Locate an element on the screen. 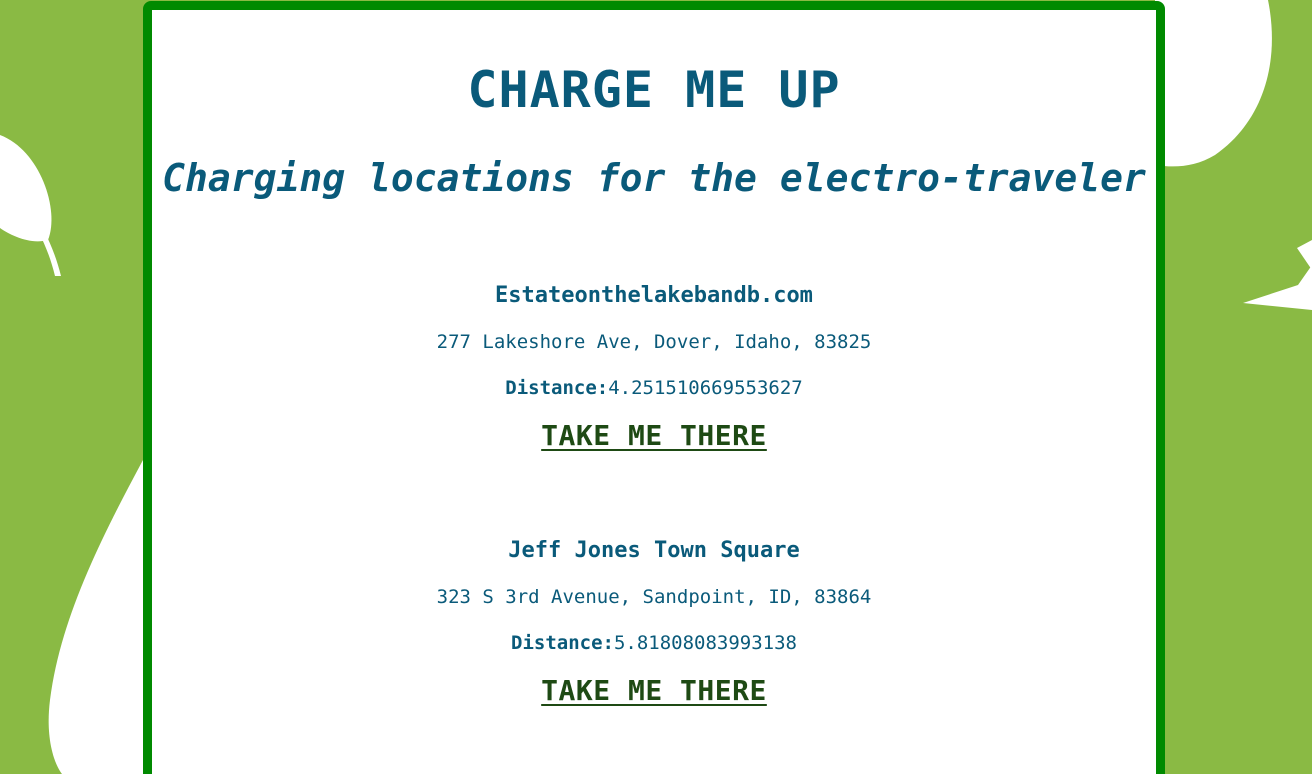 The image size is (1312, 774). location-distance: Distance:4.251510669553627 is located at coordinates (654, 388).